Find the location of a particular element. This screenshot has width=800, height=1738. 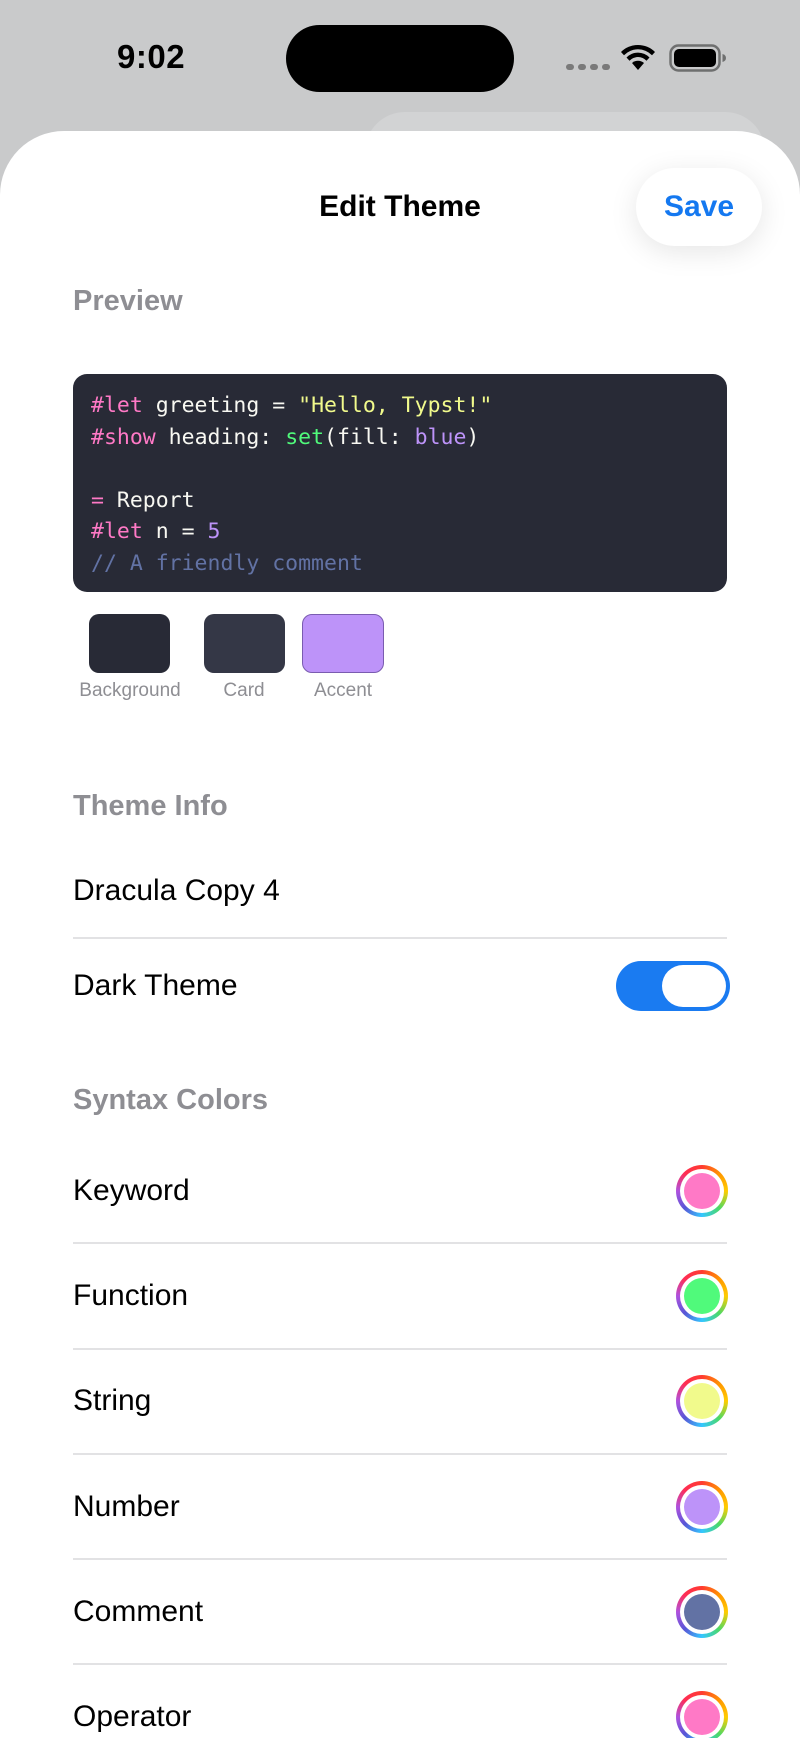

code-token-plain: n = is located at coordinates (175, 531).